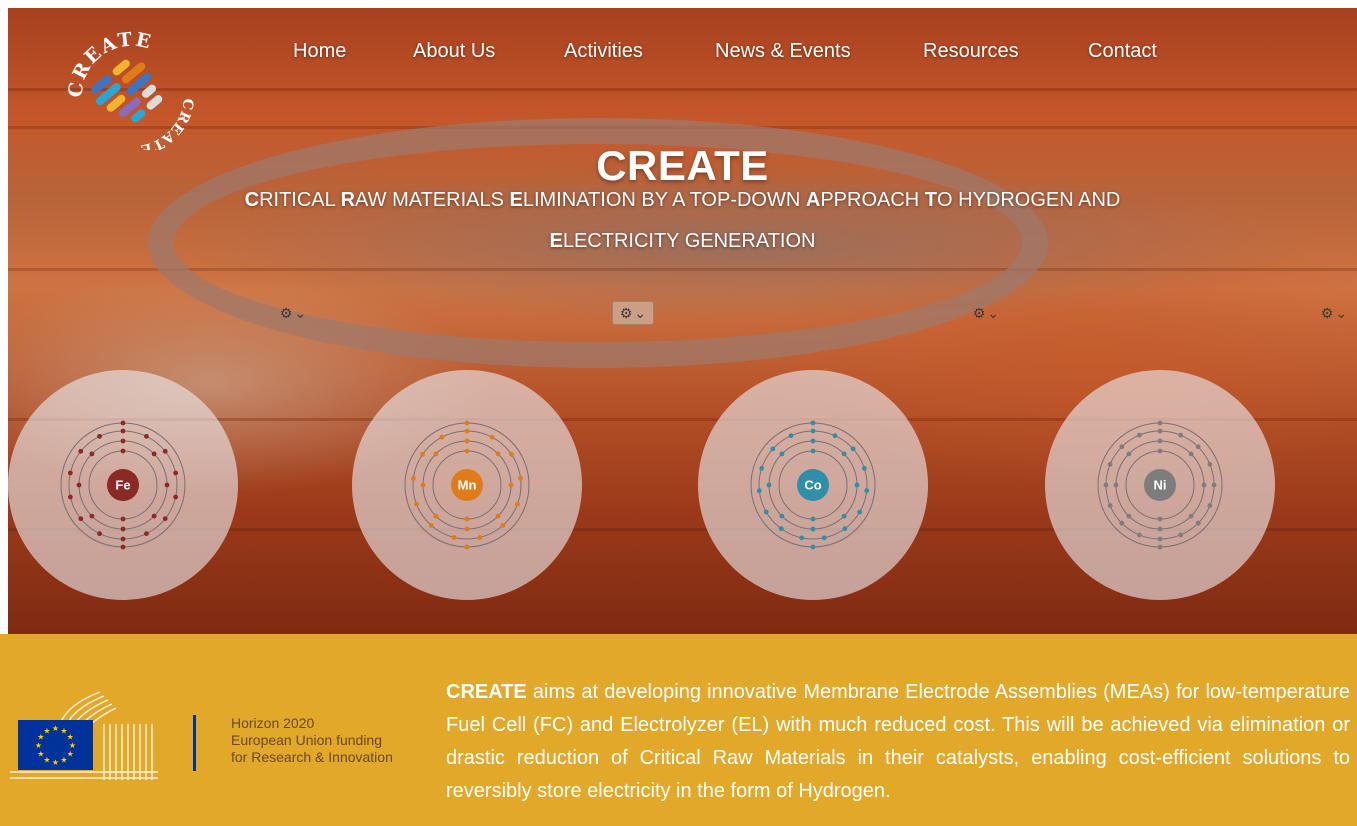 The height and width of the screenshot is (826, 1357). What do you see at coordinates (123, 485) in the screenshot?
I see `element-card-fe: Fe` at bounding box center [123, 485].